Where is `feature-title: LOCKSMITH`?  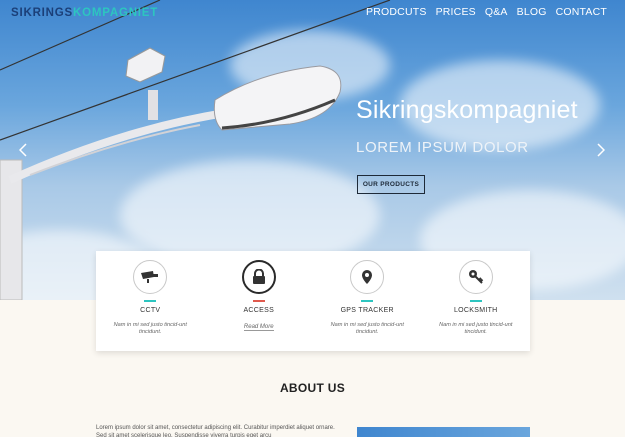 feature-title: LOCKSMITH is located at coordinates (475, 310).